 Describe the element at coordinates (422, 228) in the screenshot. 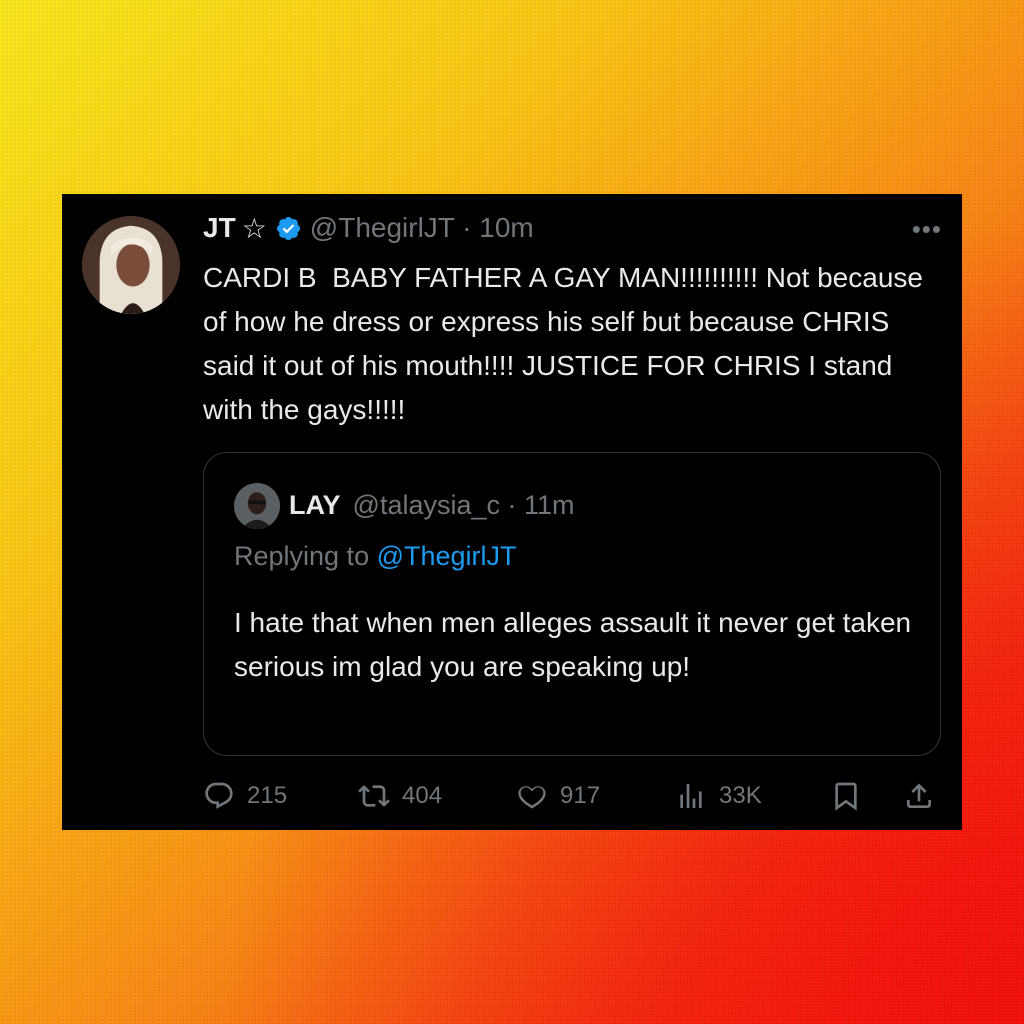

I see `author-handle-time: @ThegirlJT · 10m` at that location.